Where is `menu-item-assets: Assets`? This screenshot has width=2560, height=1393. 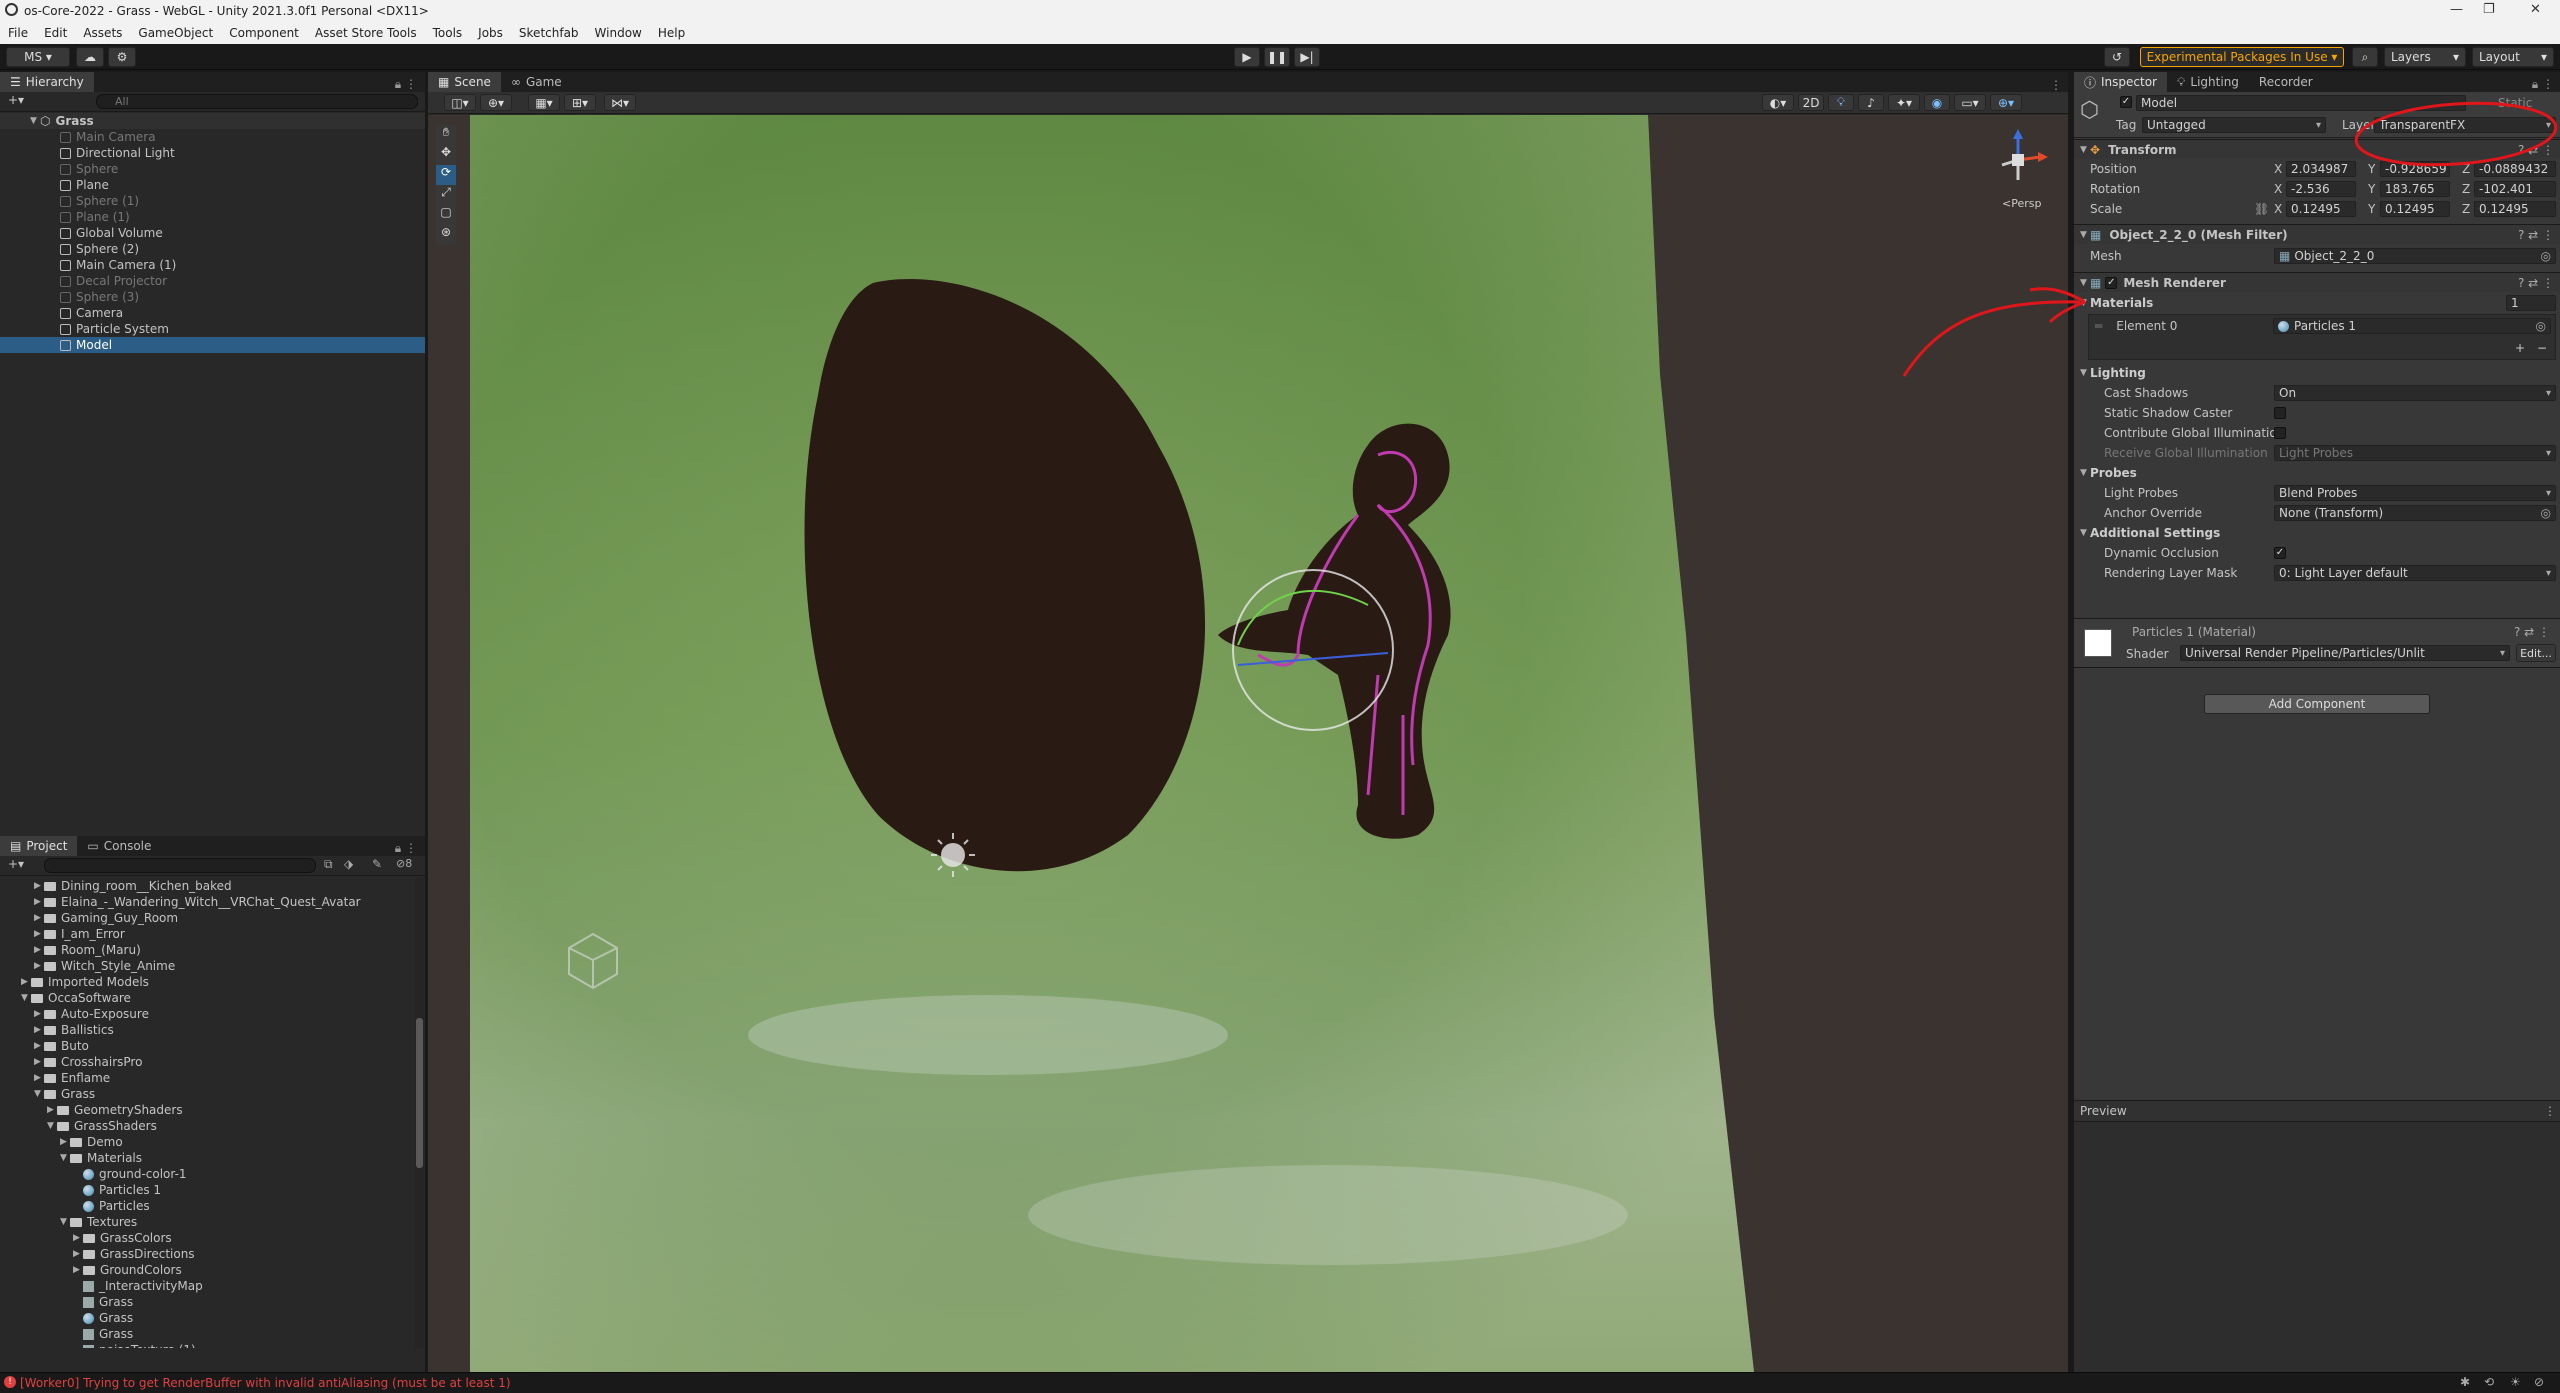
menu-item-assets: Assets is located at coordinates (102, 33).